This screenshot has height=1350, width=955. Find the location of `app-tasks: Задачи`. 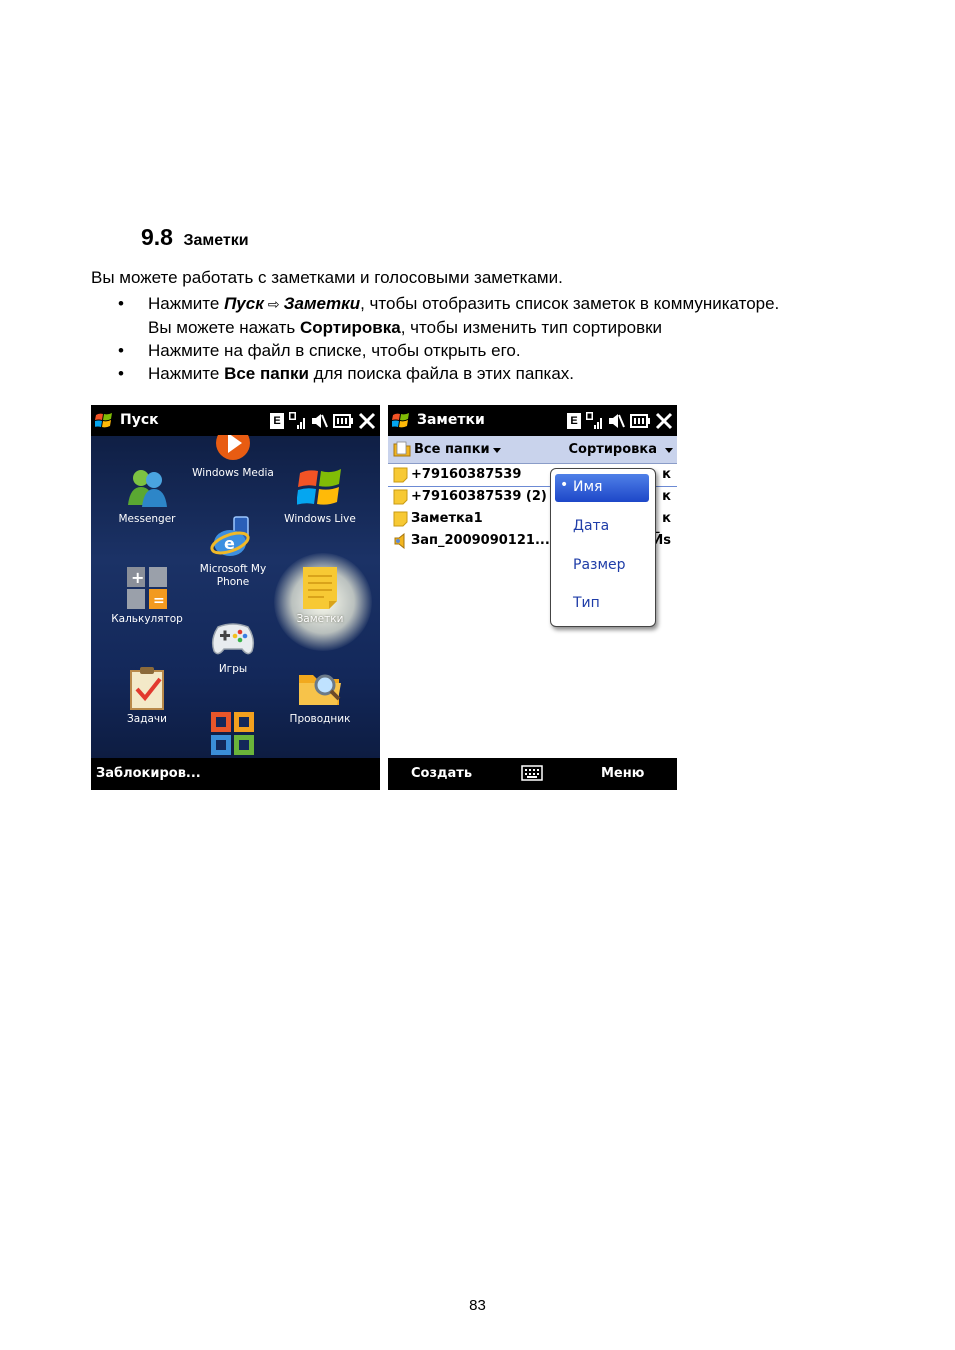

app-tasks: Задачи is located at coordinates (147, 695).